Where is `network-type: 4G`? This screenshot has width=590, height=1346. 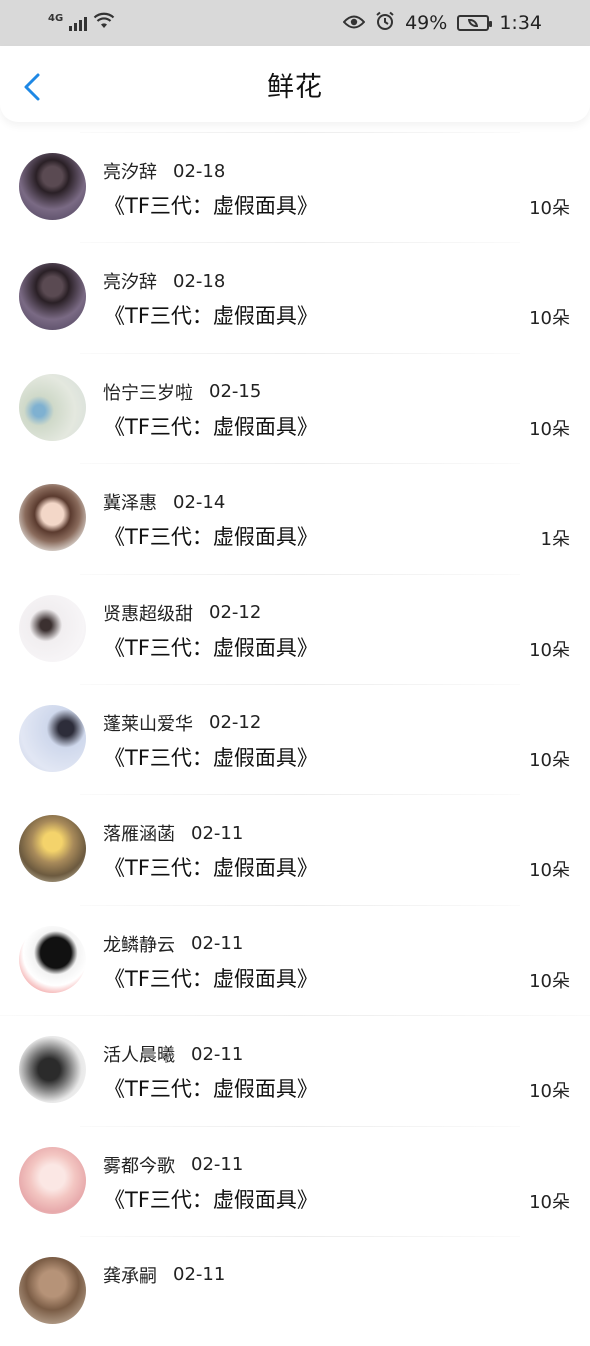 network-type: 4G is located at coordinates (56, 18).